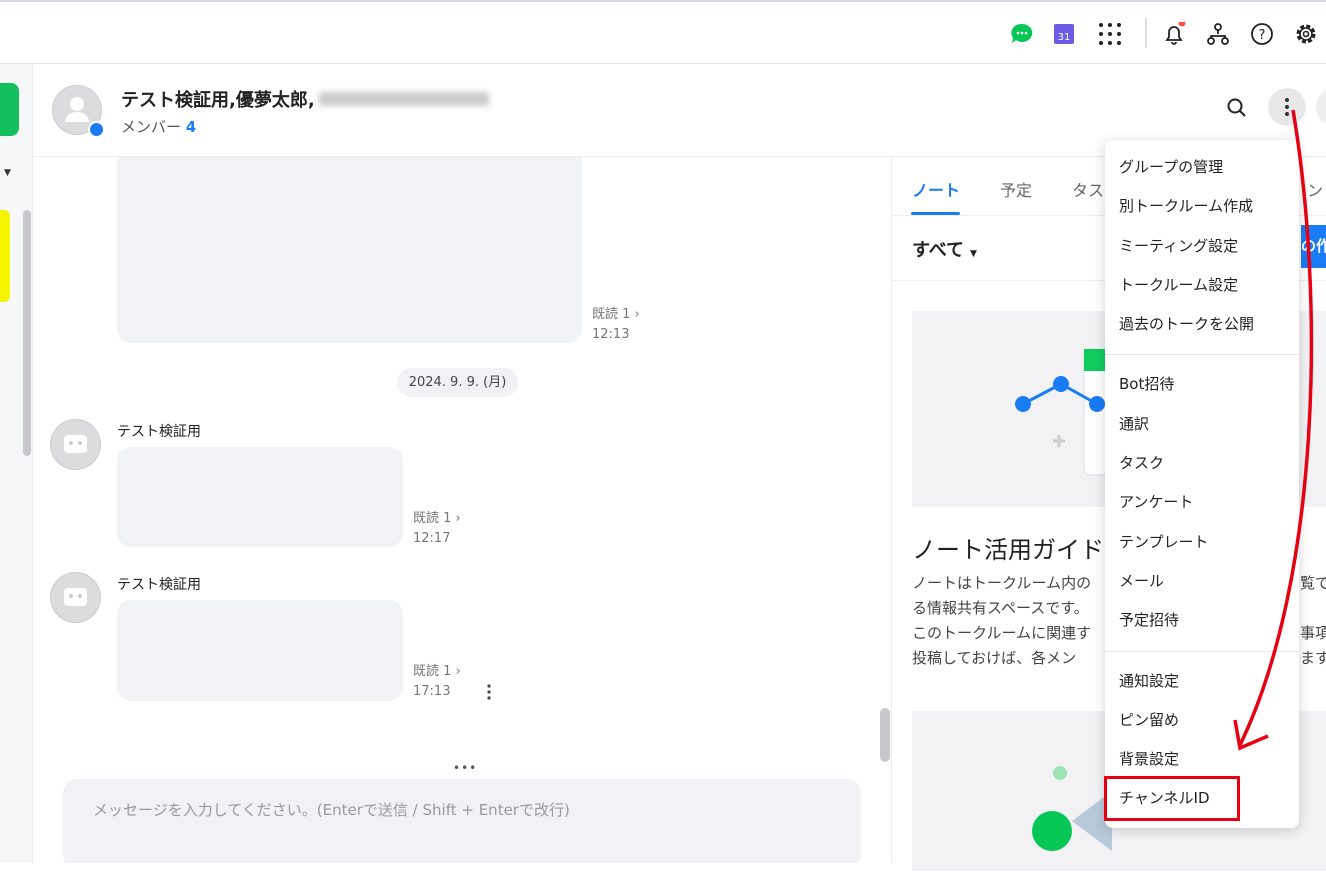 This screenshot has height=875, width=1326. What do you see at coordinates (1016, 189) in the screenshot?
I see `tab-schedule: 予定` at bounding box center [1016, 189].